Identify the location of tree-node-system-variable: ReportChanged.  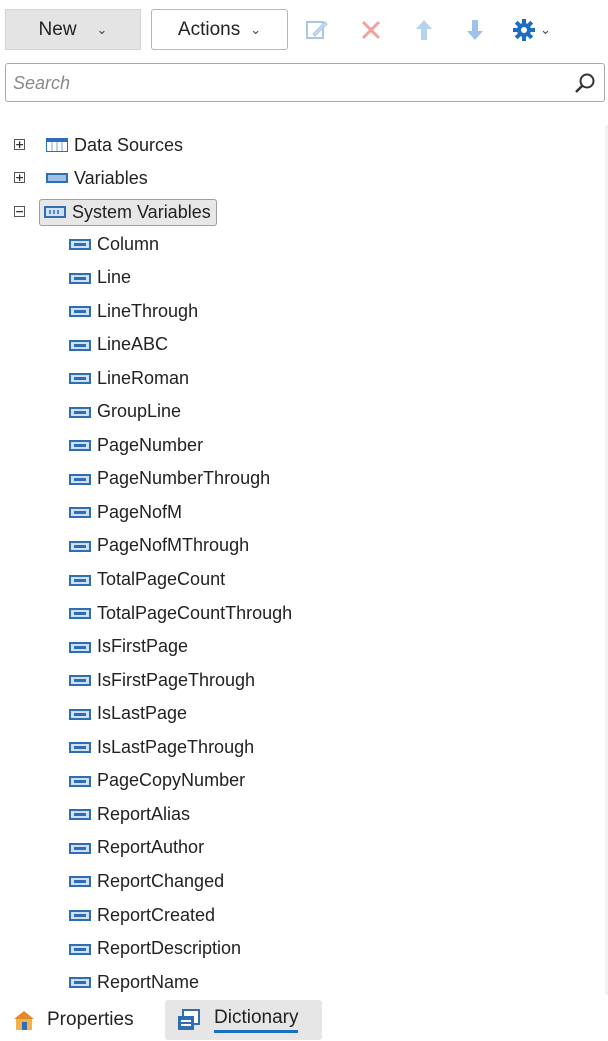
(146, 881).